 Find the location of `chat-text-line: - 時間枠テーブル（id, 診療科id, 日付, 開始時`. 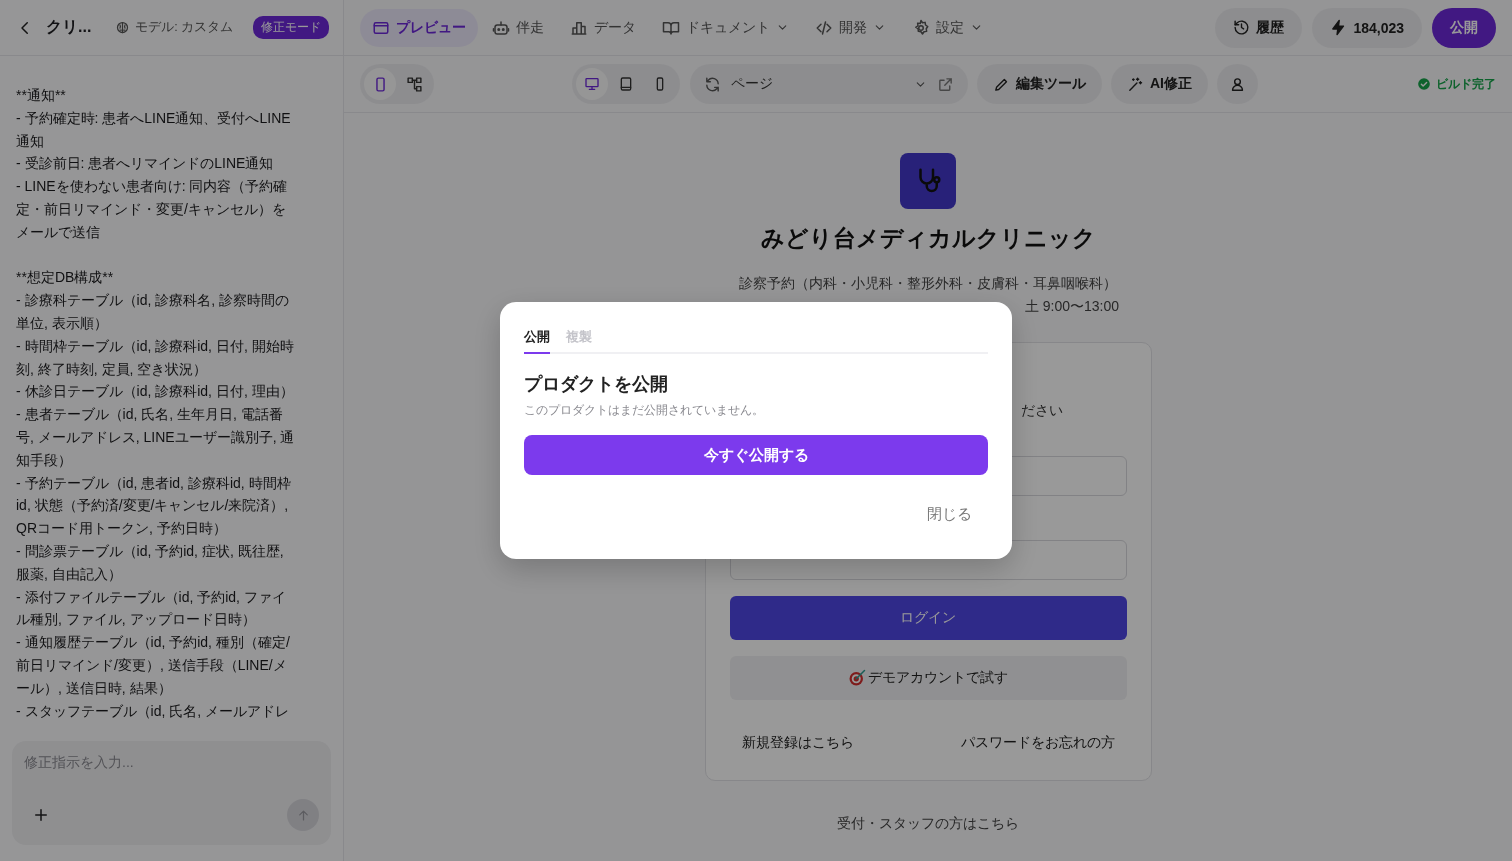

chat-text-line: - 時間枠テーブル（id, 診療科id, 日付, 開始時 is located at coordinates (155, 346).